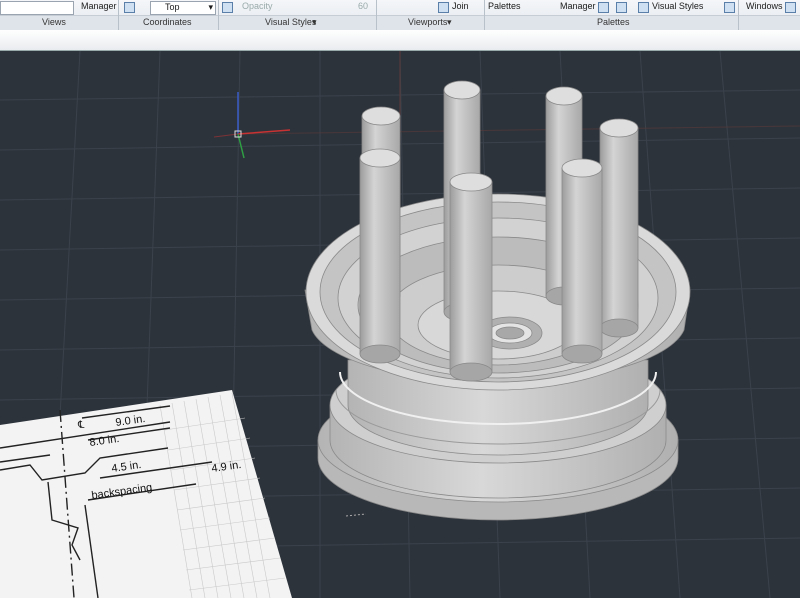  What do you see at coordinates (504, 6) in the screenshot?
I see `palettes-button: Palettes` at bounding box center [504, 6].